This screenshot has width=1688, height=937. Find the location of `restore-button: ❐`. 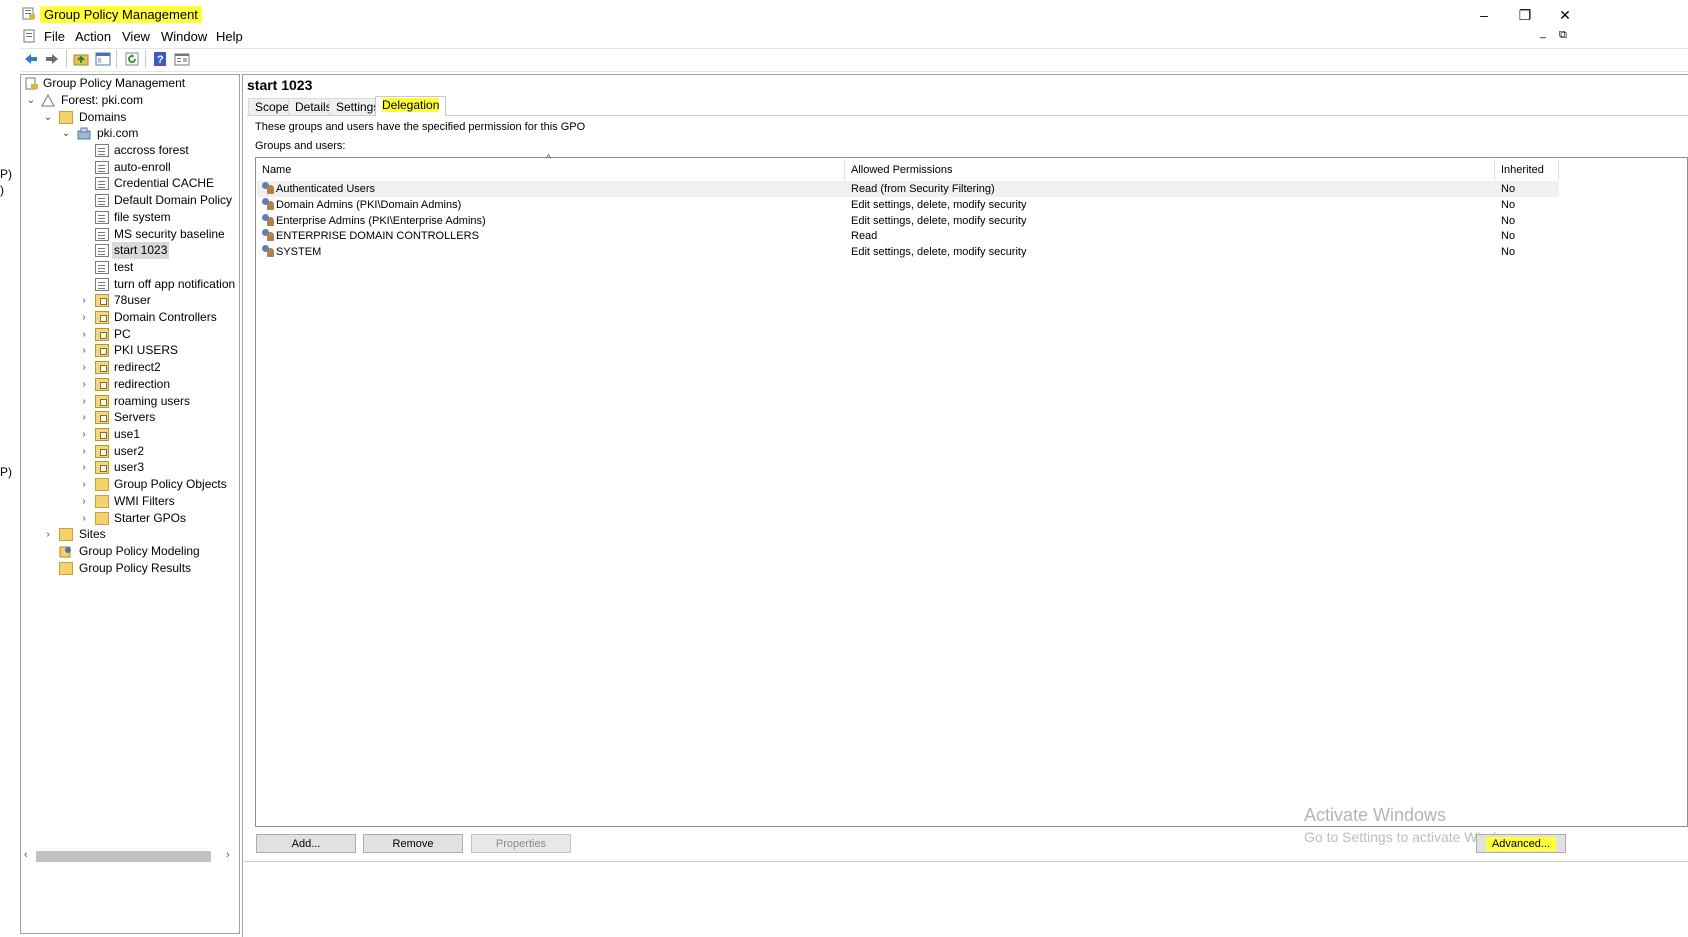

restore-button: ❐ is located at coordinates (1525, 15).